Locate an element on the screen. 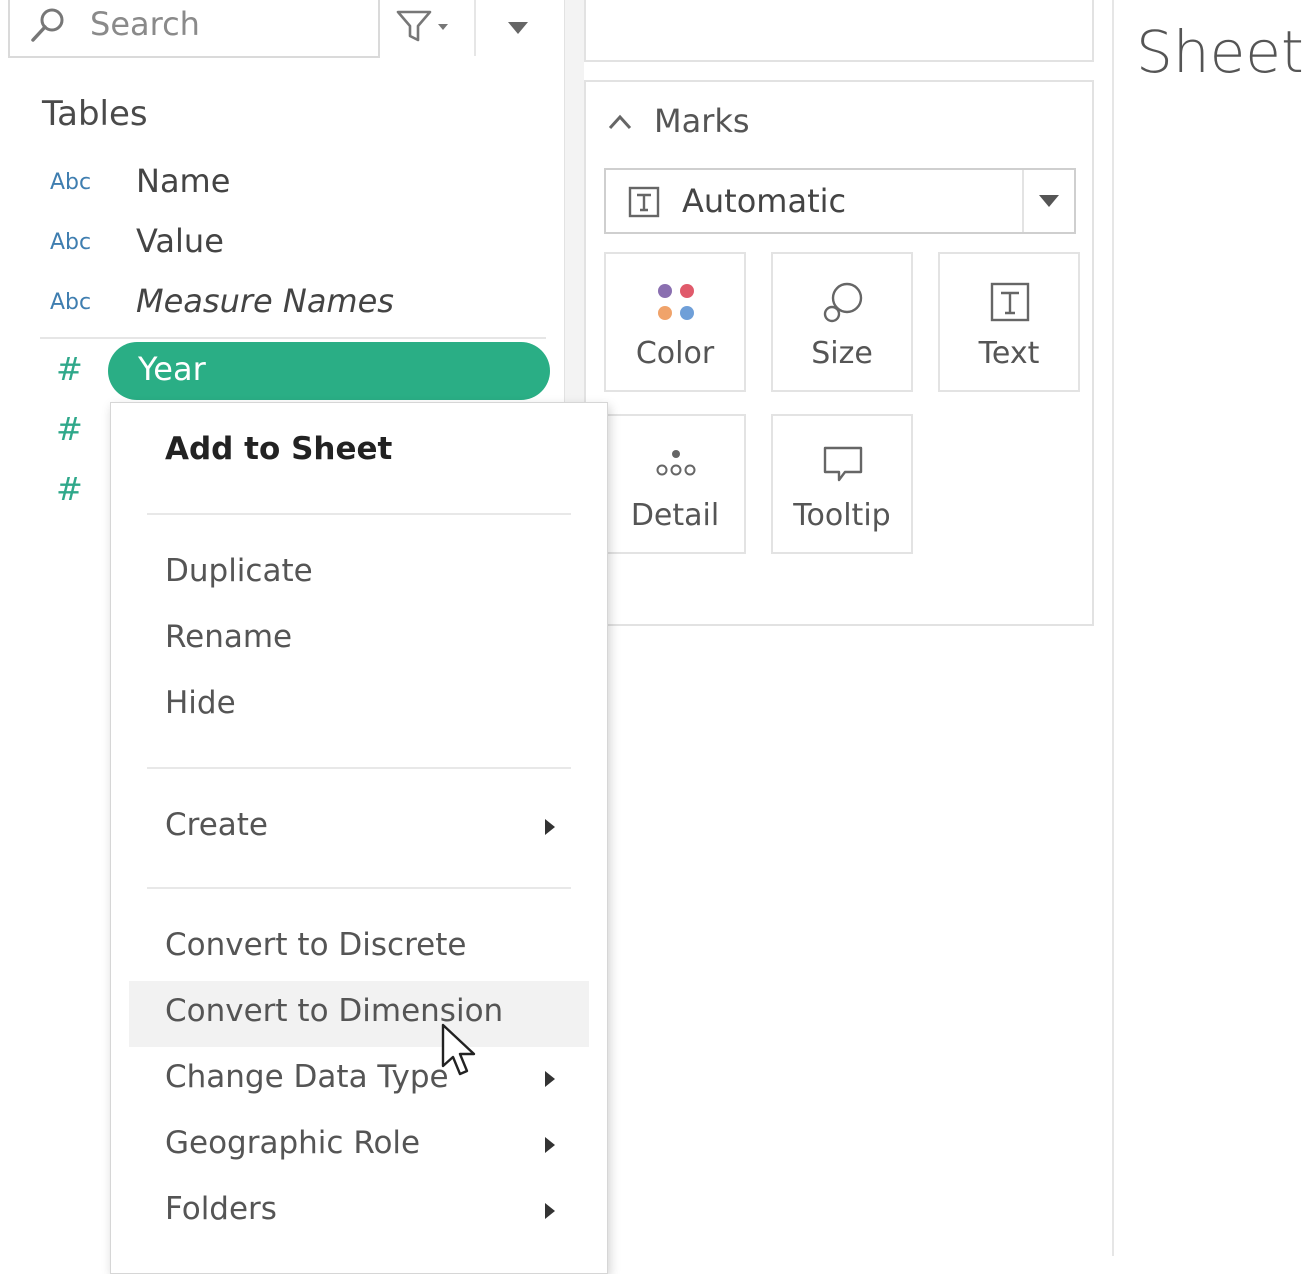 The width and height of the screenshot is (1304, 1274). sheet-title: Sheet is located at coordinates (1220, 52).